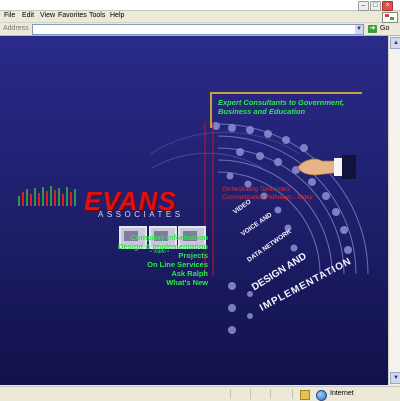  I want to click on menu-favorites: Favorites, so click(72, 15).